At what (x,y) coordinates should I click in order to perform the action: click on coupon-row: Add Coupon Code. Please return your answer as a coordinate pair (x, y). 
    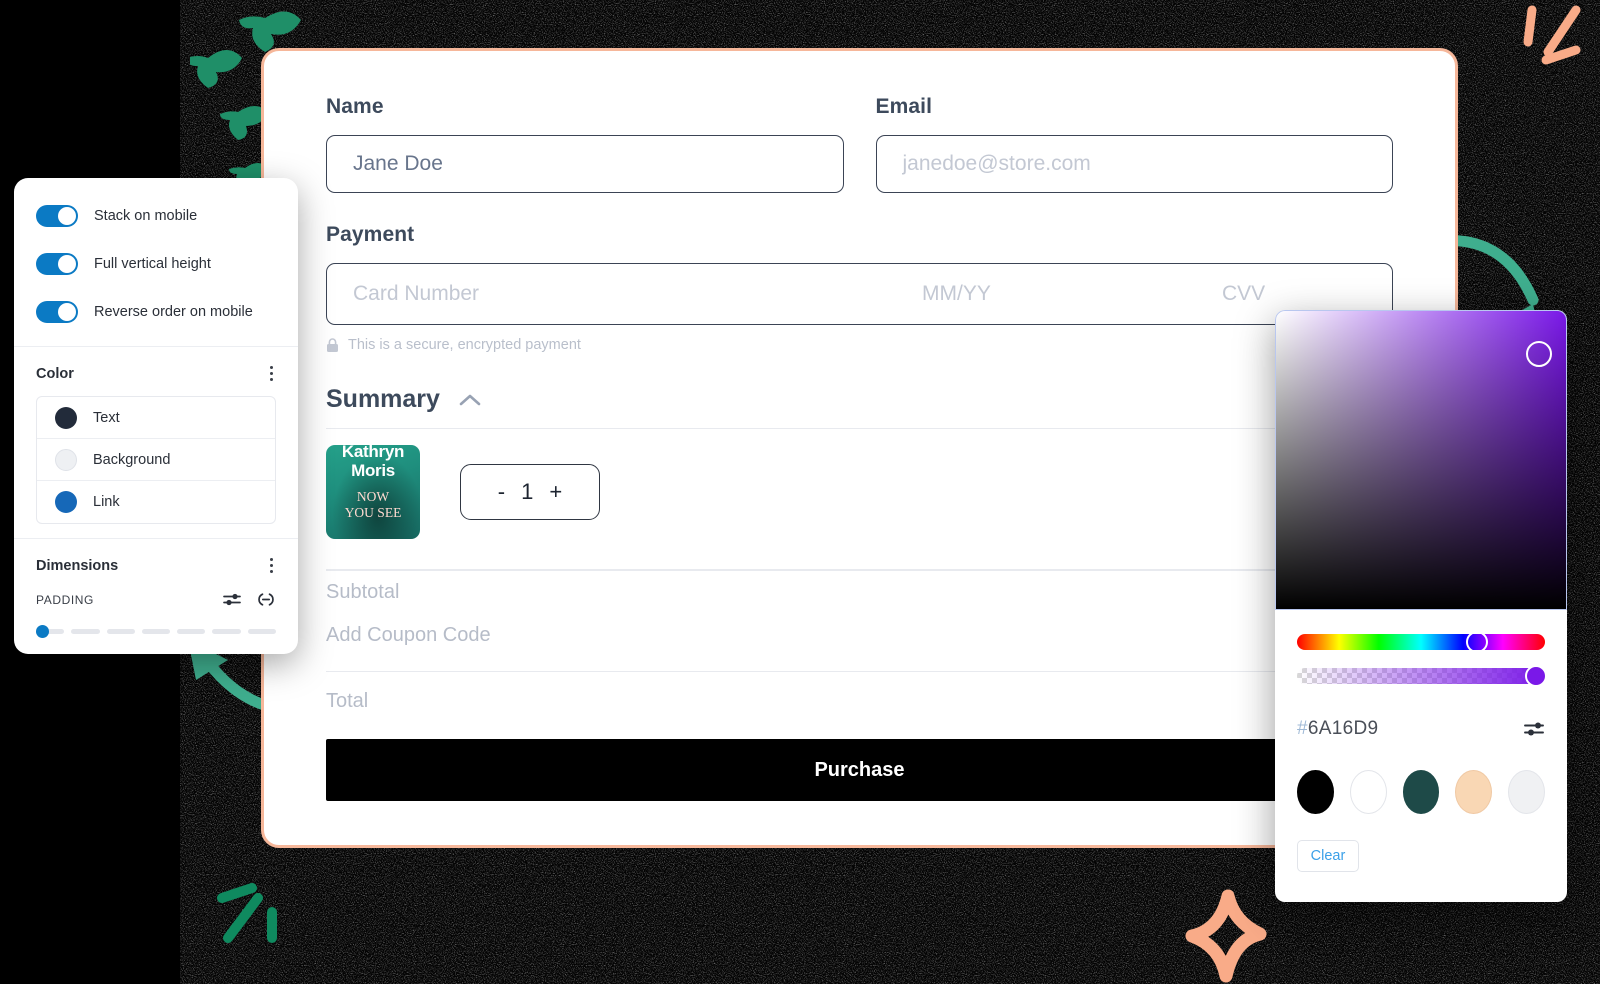
    Looking at the image, I should click on (859, 635).